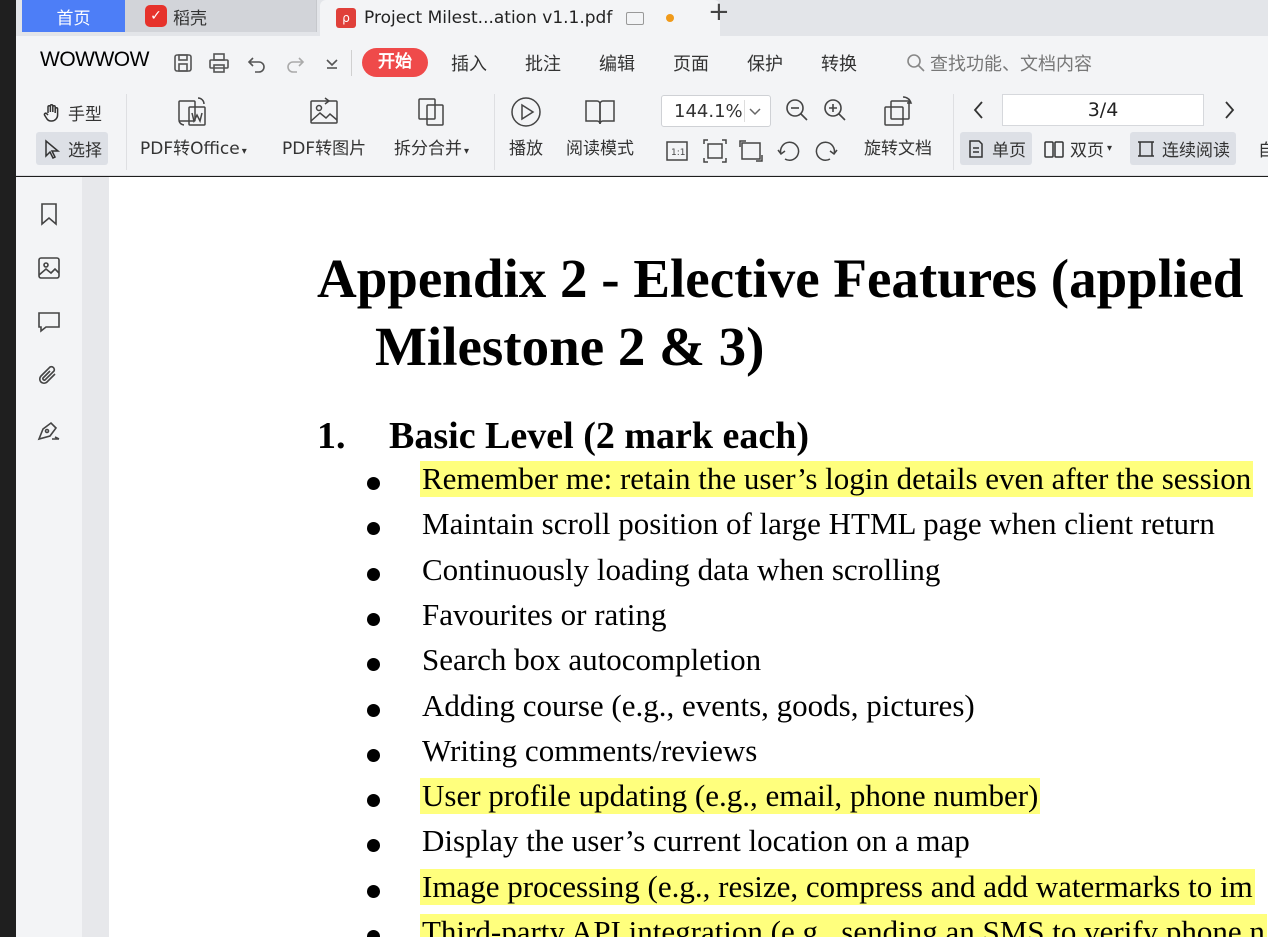 The width and height of the screenshot is (1268, 937). What do you see at coordinates (156, 16) in the screenshot?
I see `docer-logo-icon: ✓` at bounding box center [156, 16].